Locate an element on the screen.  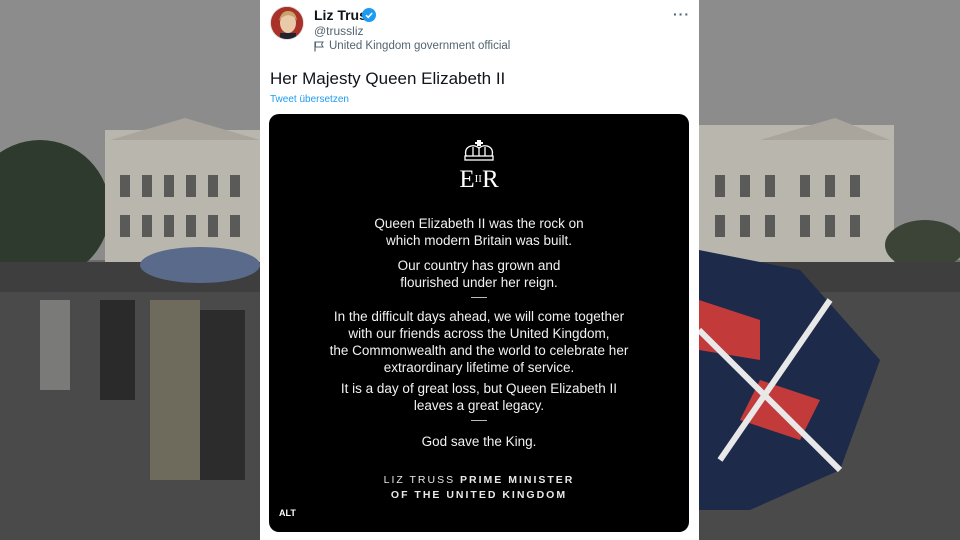
alt-badge: ALT is located at coordinates (287, 513).